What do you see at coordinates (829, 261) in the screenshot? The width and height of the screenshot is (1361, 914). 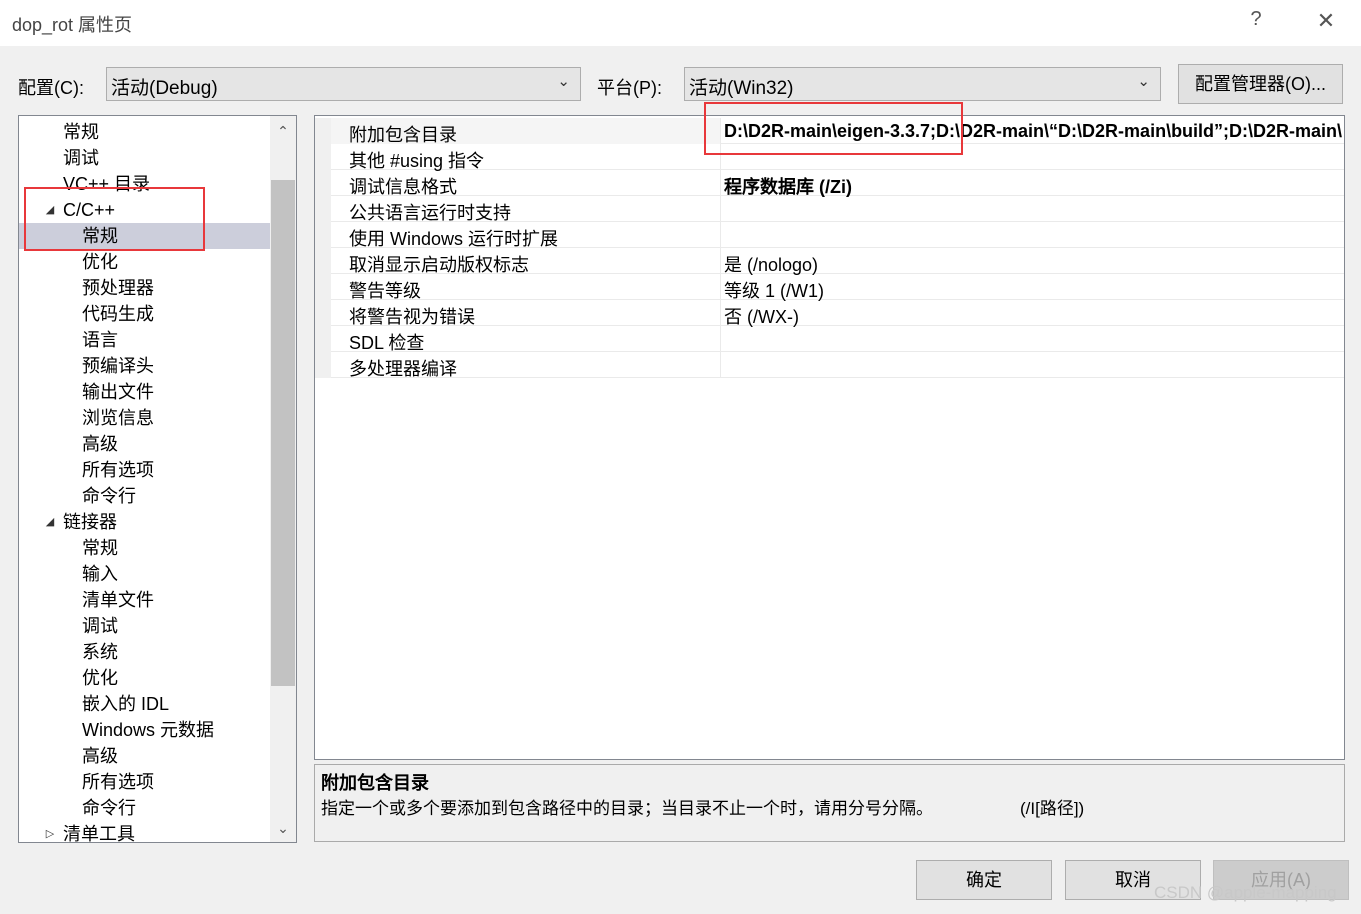 I see `property-row: 取消显示启动版权标志是 (/nologo)` at bounding box center [829, 261].